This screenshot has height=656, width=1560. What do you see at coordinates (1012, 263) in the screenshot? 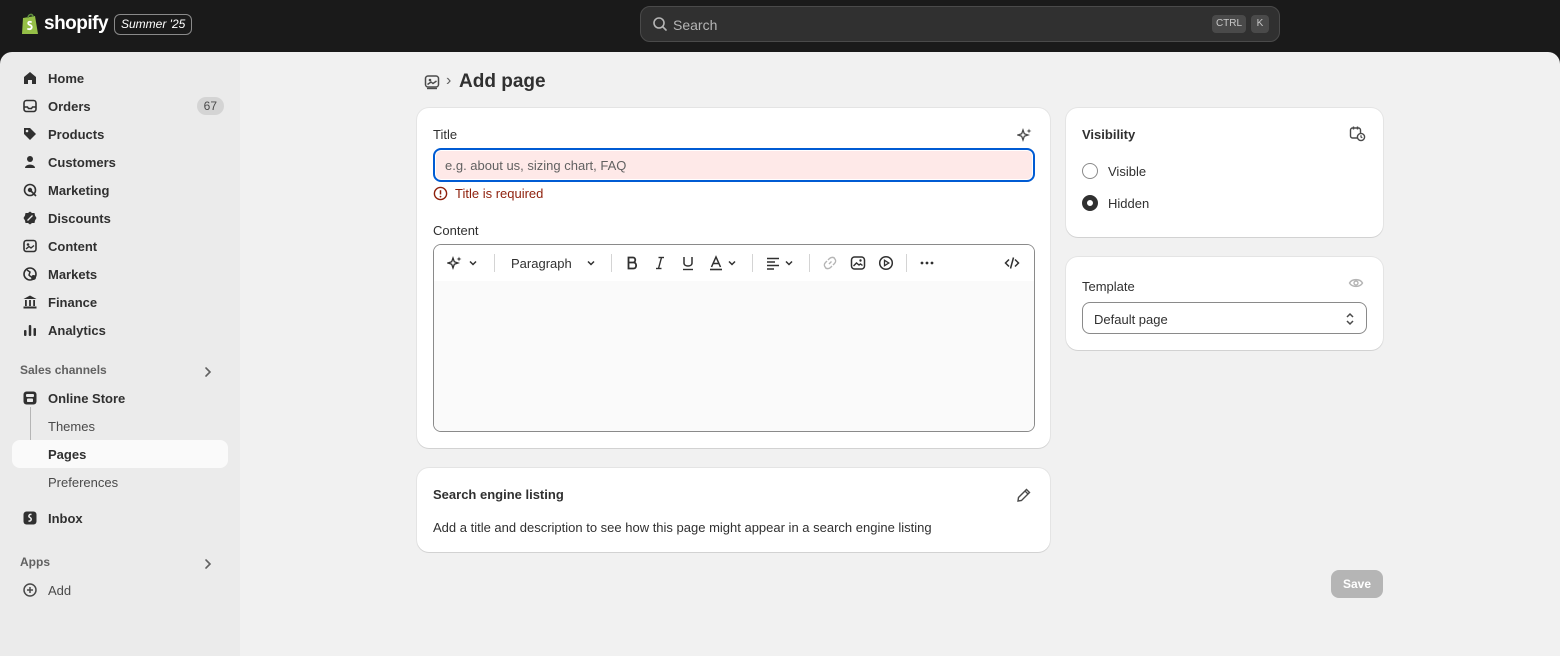
I see `code-view-icon` at bounding box center [1012, 263].